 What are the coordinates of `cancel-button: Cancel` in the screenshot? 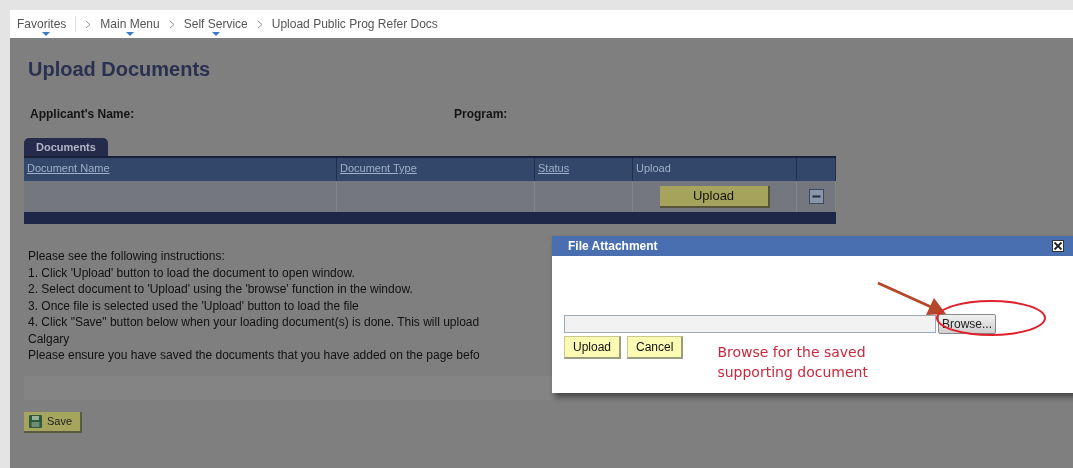 It's located at (655, 347).